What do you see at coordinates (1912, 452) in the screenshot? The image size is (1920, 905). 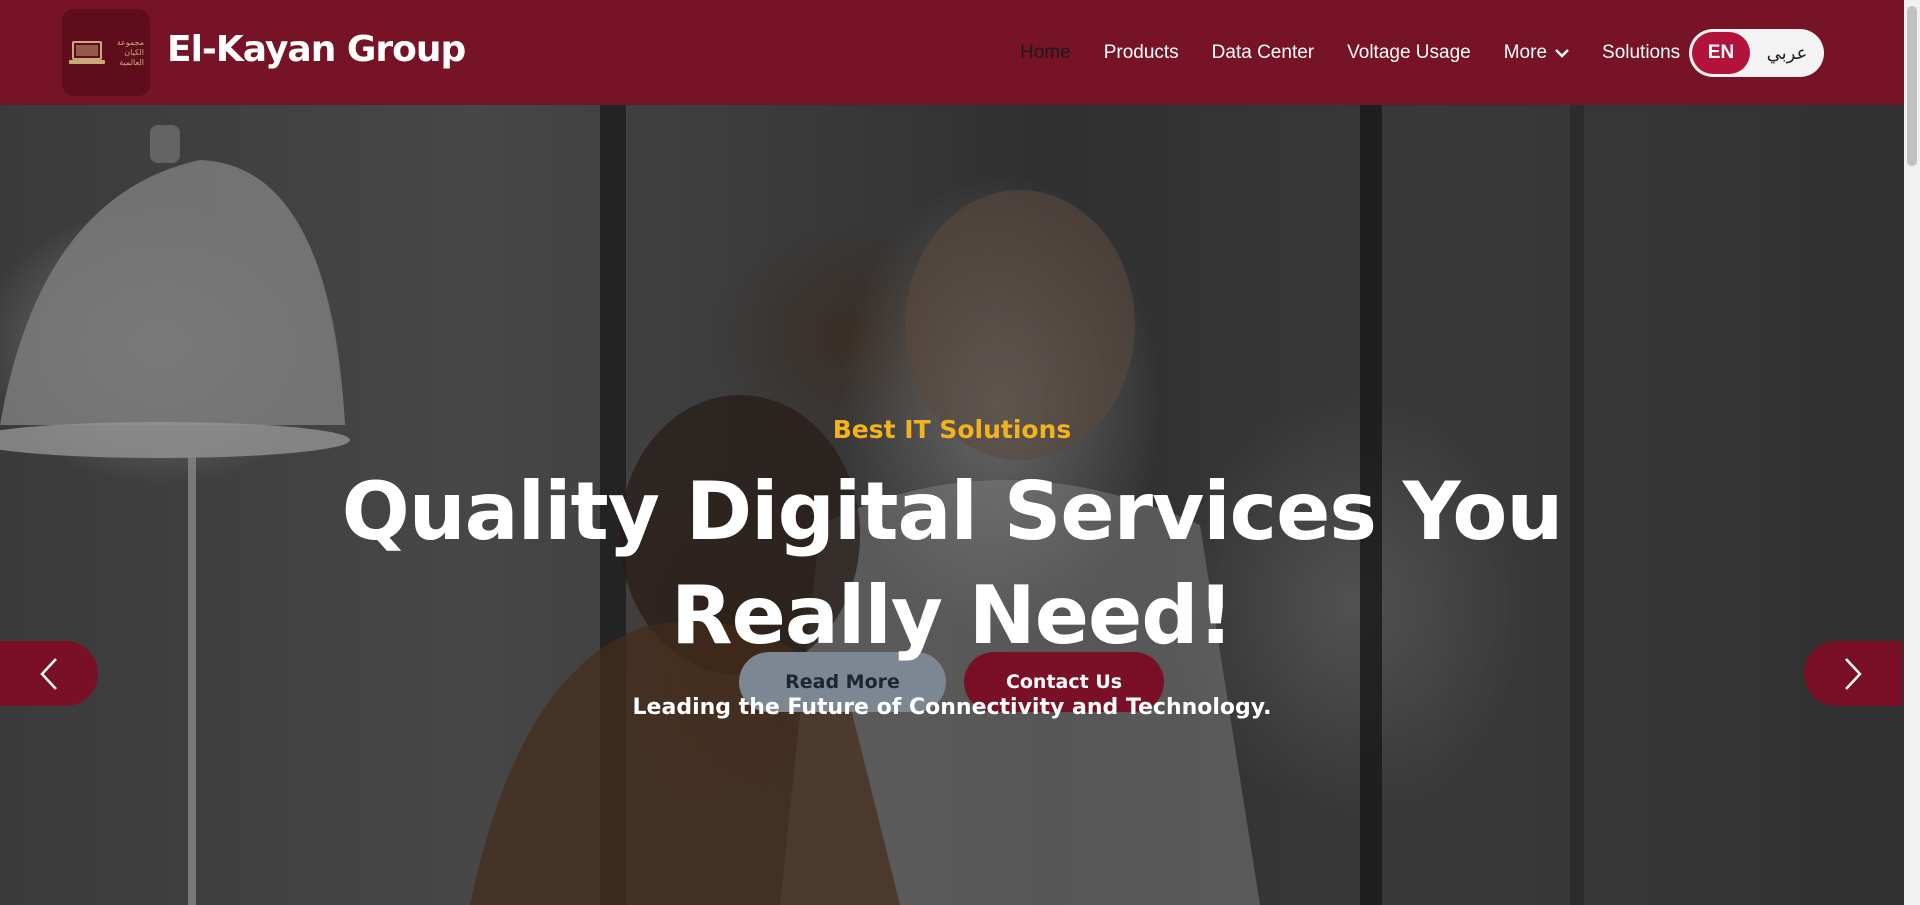 I see `page-scrollbar` at bounding box center [1912, 452].